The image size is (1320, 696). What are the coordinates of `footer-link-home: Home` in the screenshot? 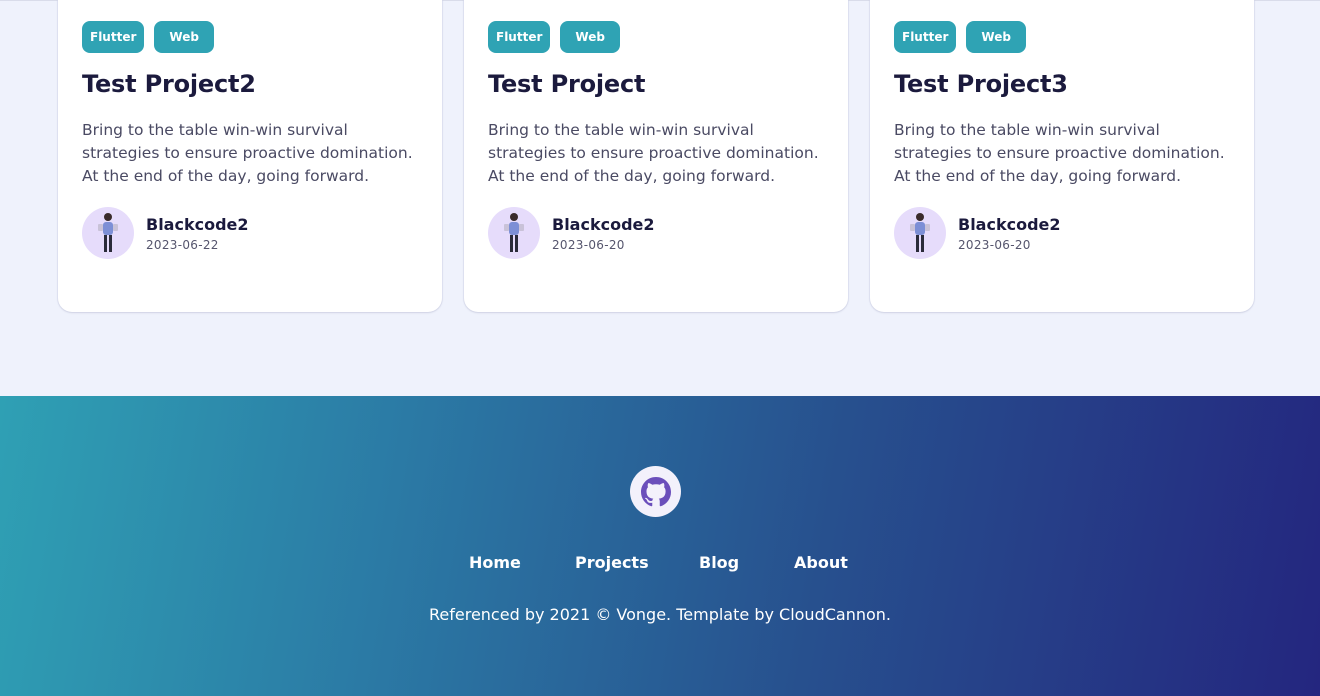 It's located at (495, 562).